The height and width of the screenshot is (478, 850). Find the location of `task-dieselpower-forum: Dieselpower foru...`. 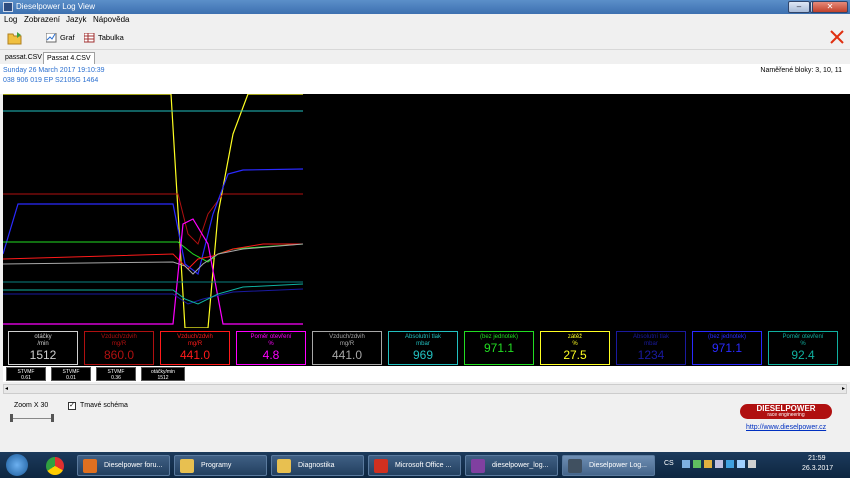

task-dieselpower-forum: Dieselpower foru... is located at coordinates (123, 465).